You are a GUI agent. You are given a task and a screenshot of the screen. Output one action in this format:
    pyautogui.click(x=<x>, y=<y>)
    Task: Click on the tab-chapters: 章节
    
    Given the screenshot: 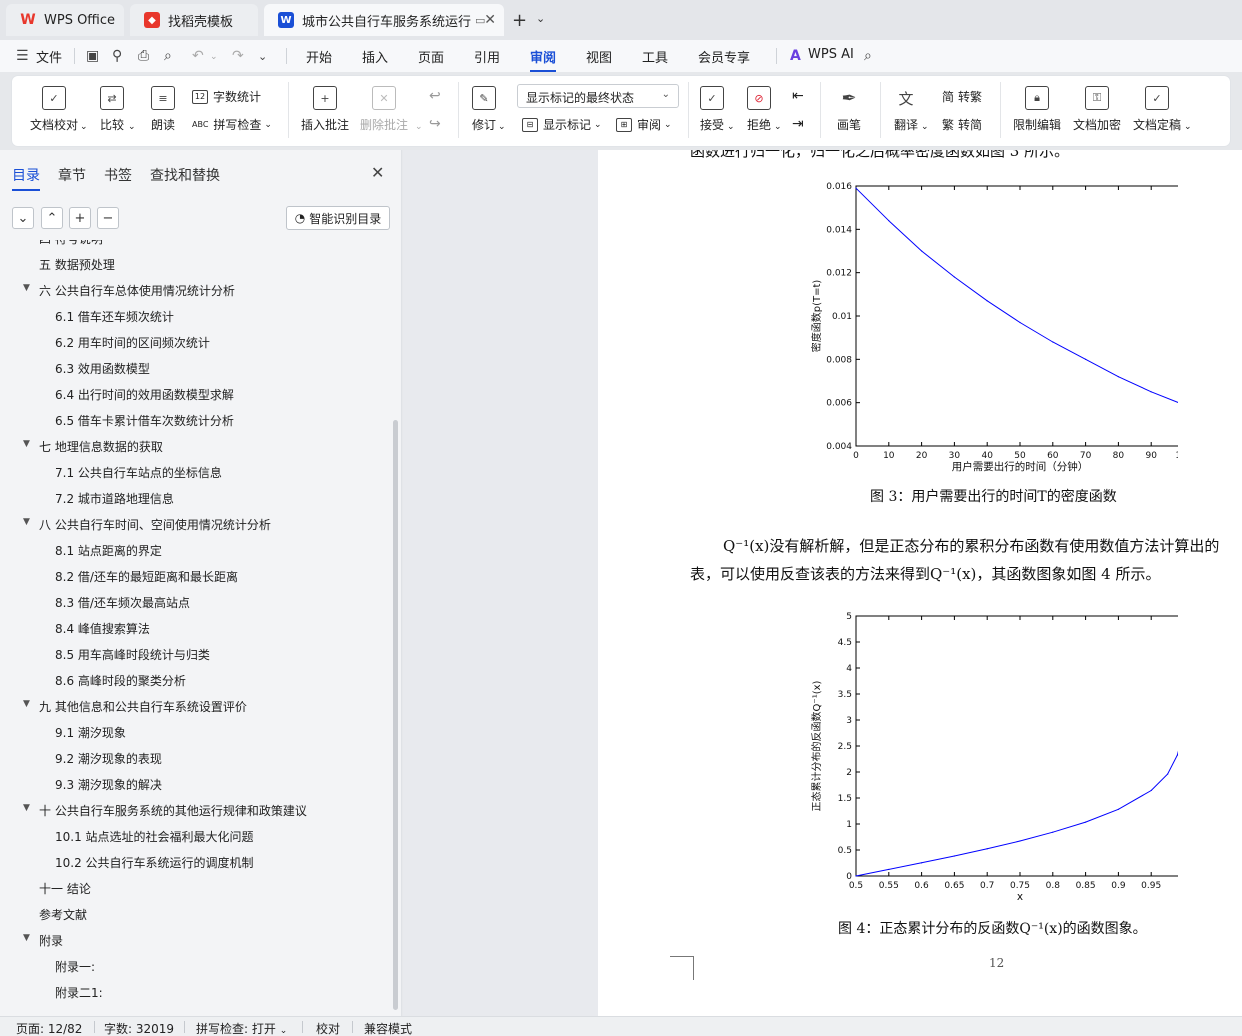 What is the action you would take?
    pyautogui.click(x=72, y=175)
    